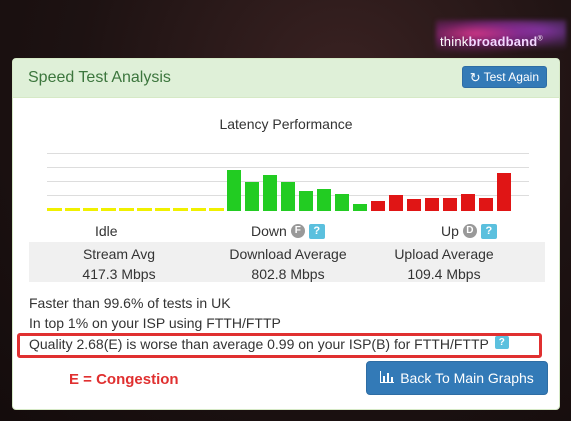  What do you see at coordinates (288, 274) in the screenshot?
I see `download-avg-value: 802.8 Mbps` at bounding box center [288, 274].